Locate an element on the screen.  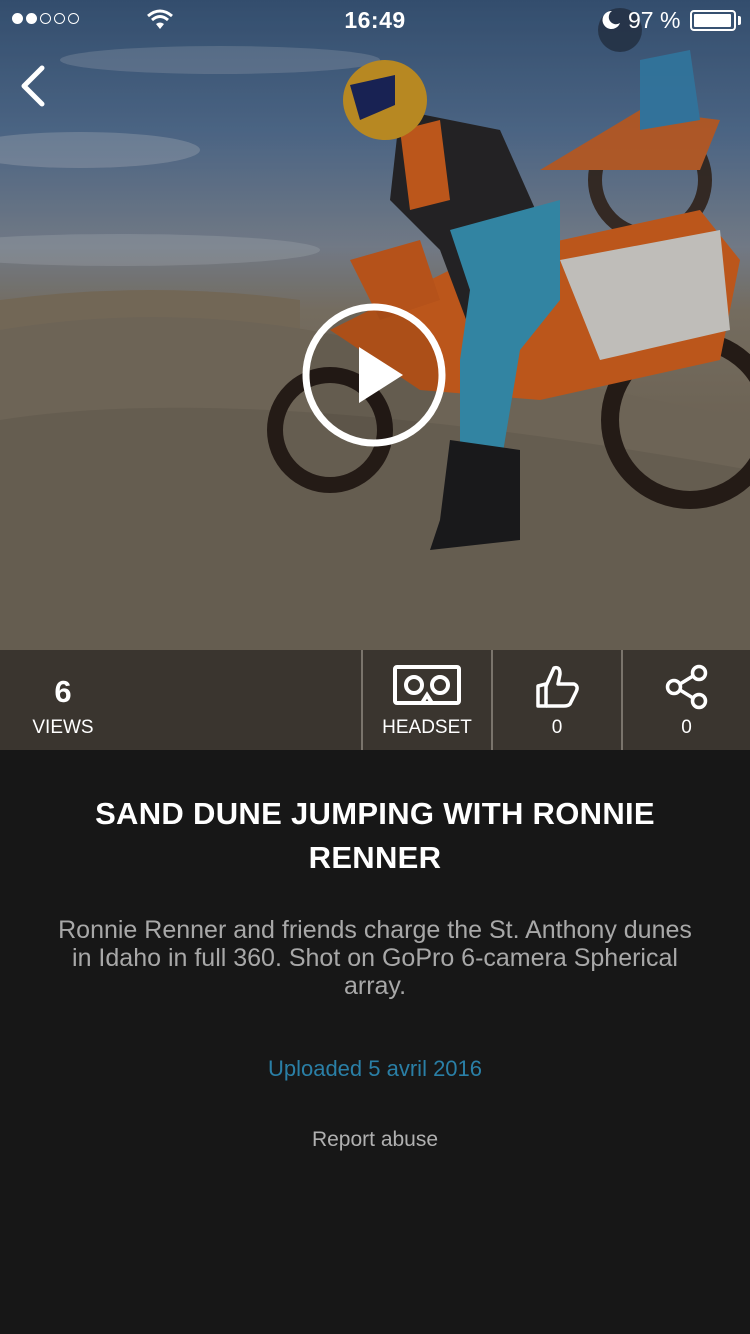
share-icon is located at coordinates (686, 687).